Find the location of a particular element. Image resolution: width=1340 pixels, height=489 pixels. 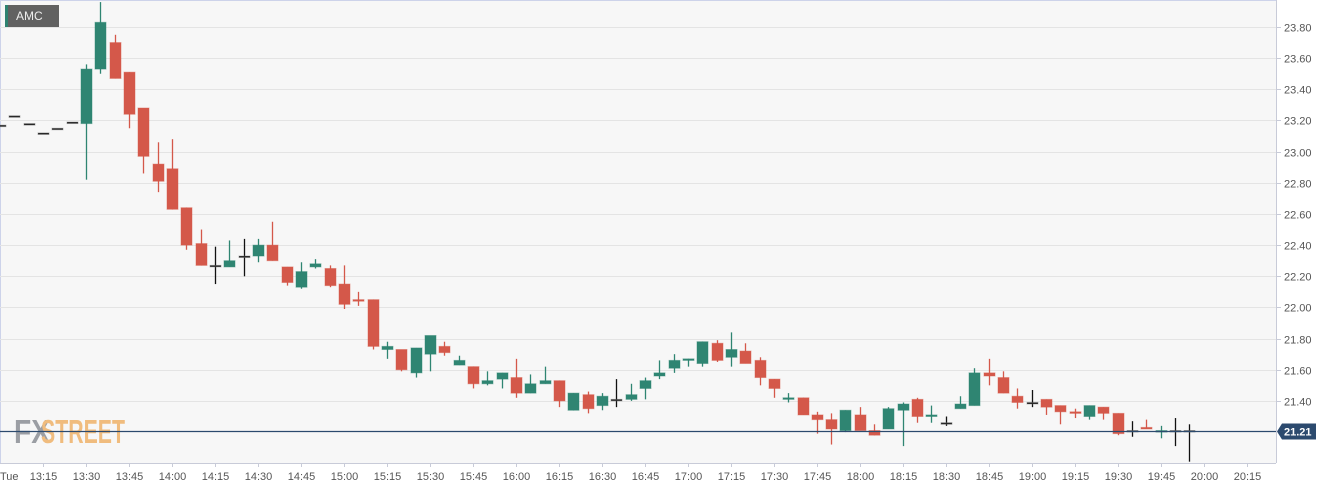

x-tick-label: 15:30 is located at coordinates (431, 477).